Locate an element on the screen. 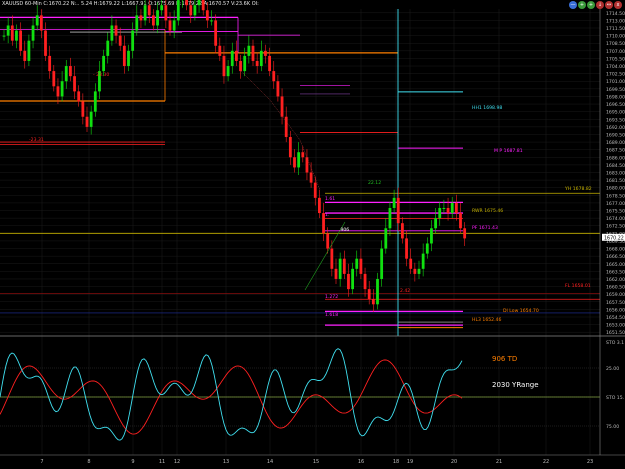 This screenshot has height=469, width=625. price-axis-label: 1701.00 is located at coordinates (615, 82).